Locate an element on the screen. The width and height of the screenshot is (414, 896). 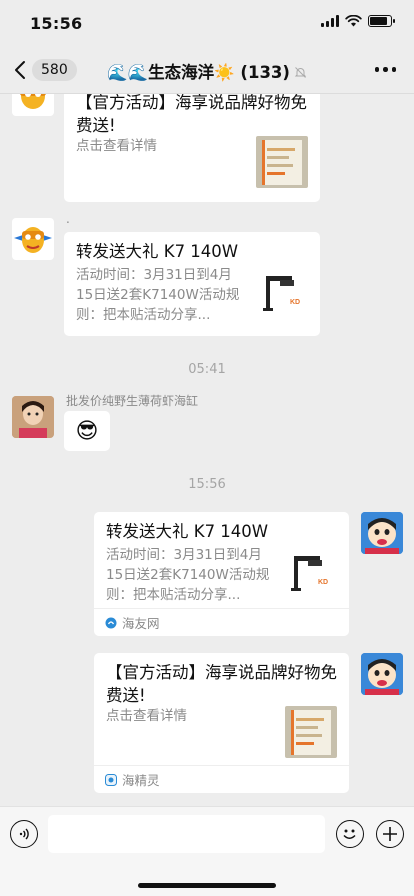
sender-name: 批发价纯野生薄荷虾海缸 is located at coordinates (132, 401).